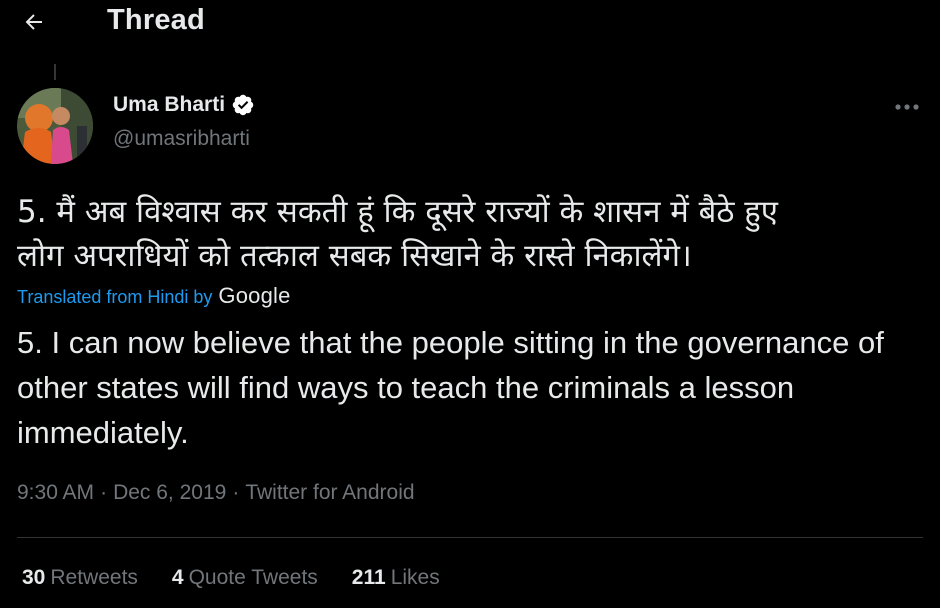 The width and height of the screenshot is (940, 608). What do you see at coordinates (55, 72) in the screenshot?
I see `thread-connector-line` at bounding box center [55, 72].